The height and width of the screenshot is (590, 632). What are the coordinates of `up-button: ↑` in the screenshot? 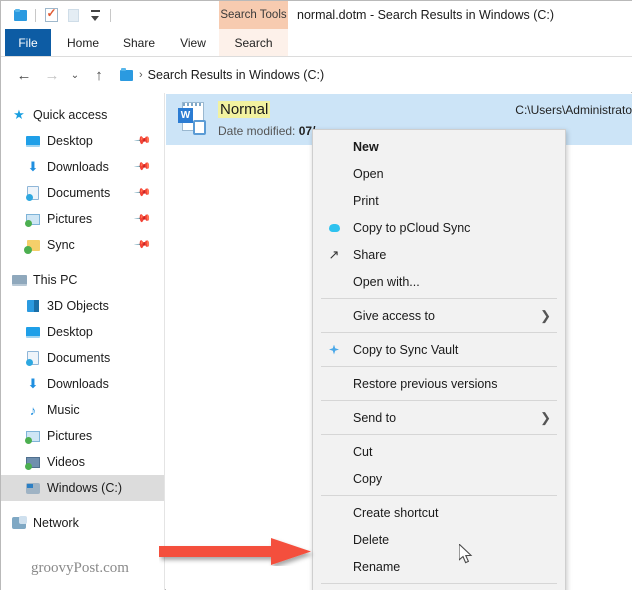 It's located at (99, 75).